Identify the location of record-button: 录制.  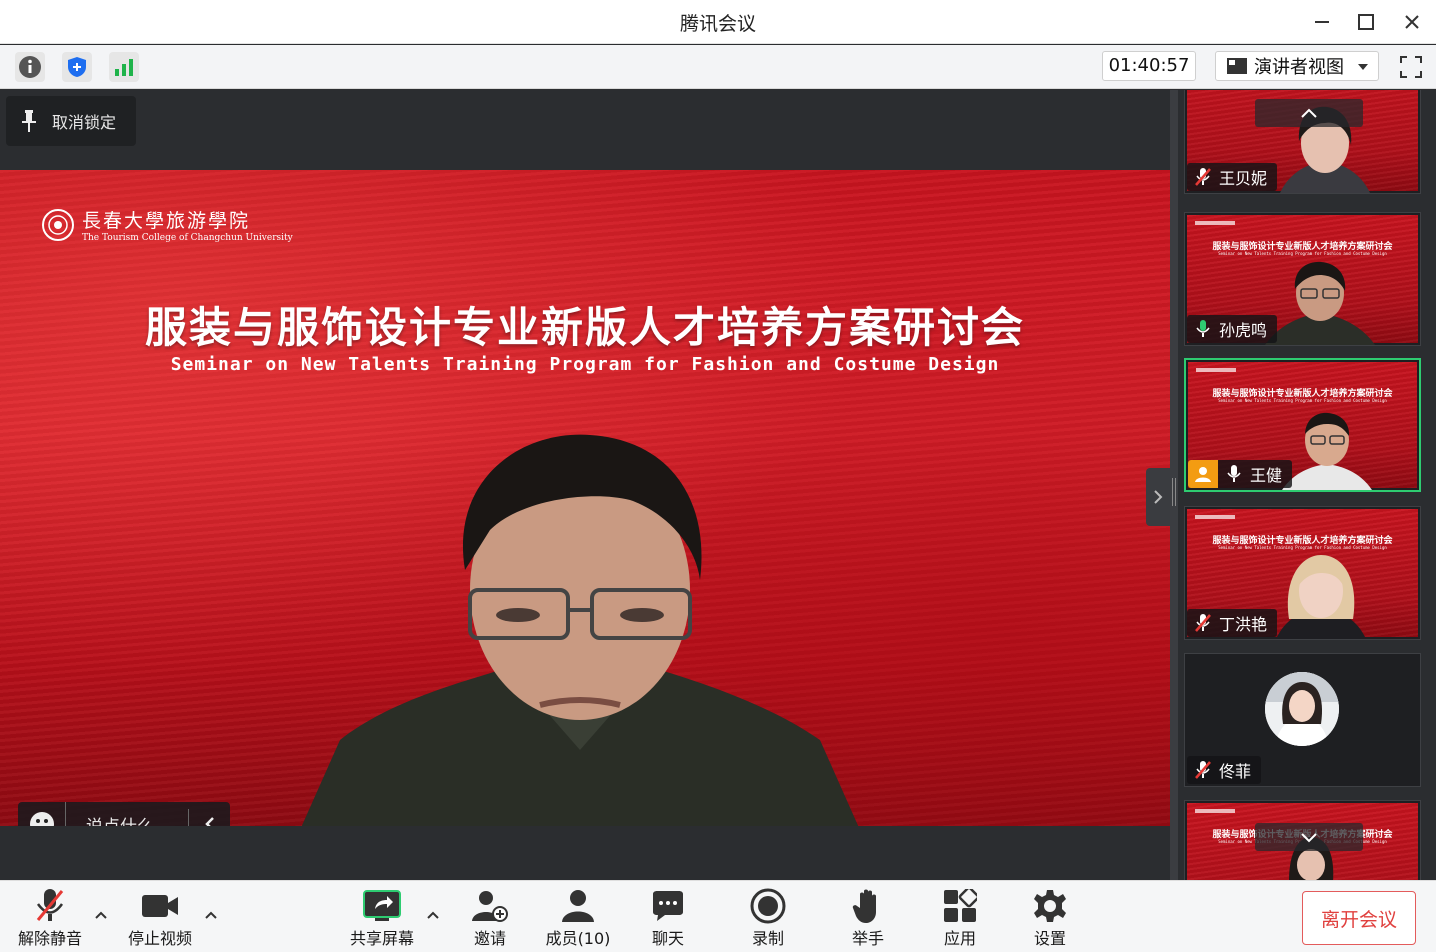
(768, 918).